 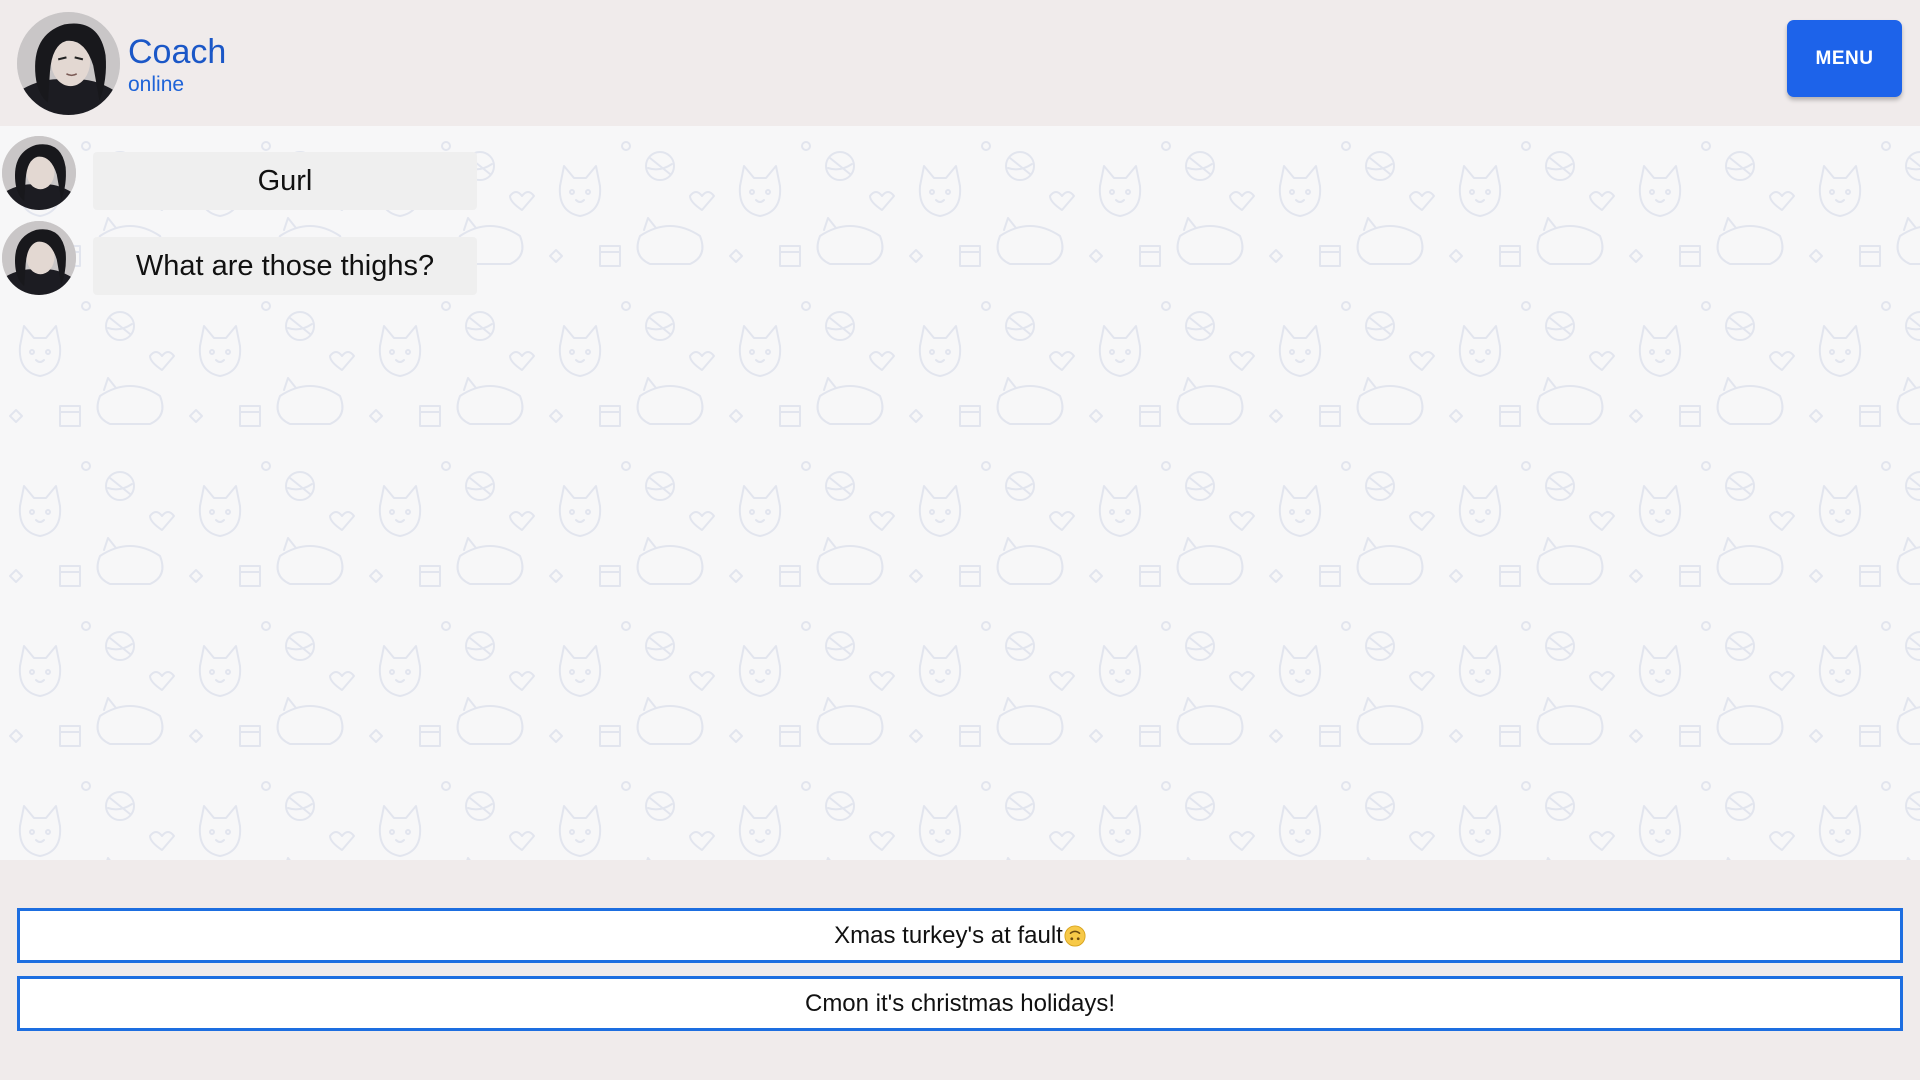 What do you see at coordinates (177, 52) in the screenshot?
I see `contact-name: Coach` at bounding box center [177, 52].